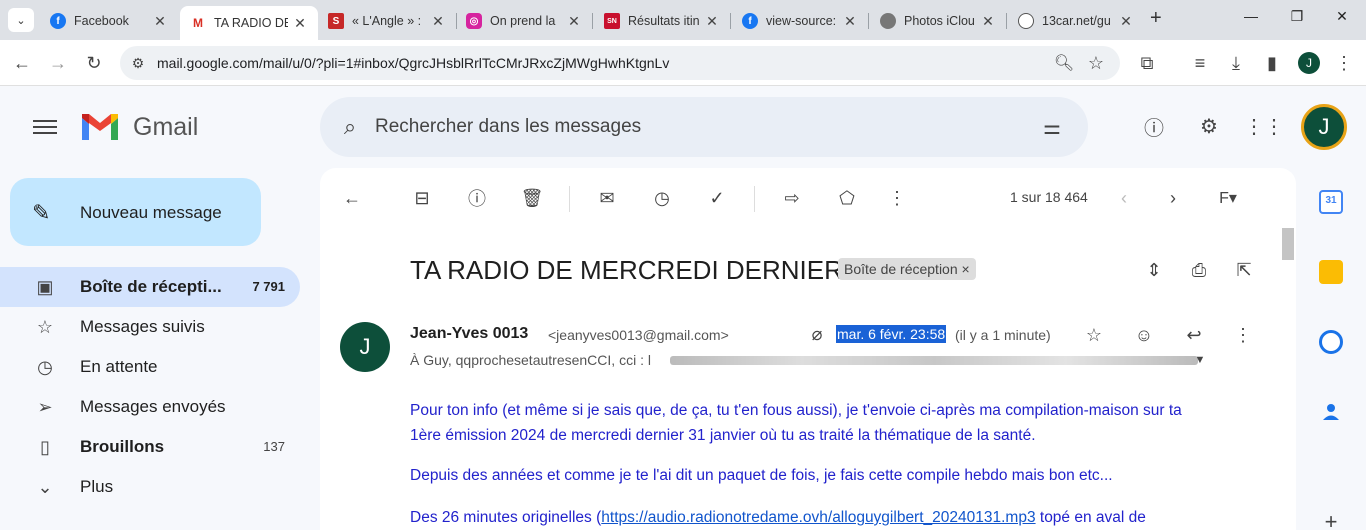  I want to click on sidebar-item-label: Brouillons, so click(122, 446).